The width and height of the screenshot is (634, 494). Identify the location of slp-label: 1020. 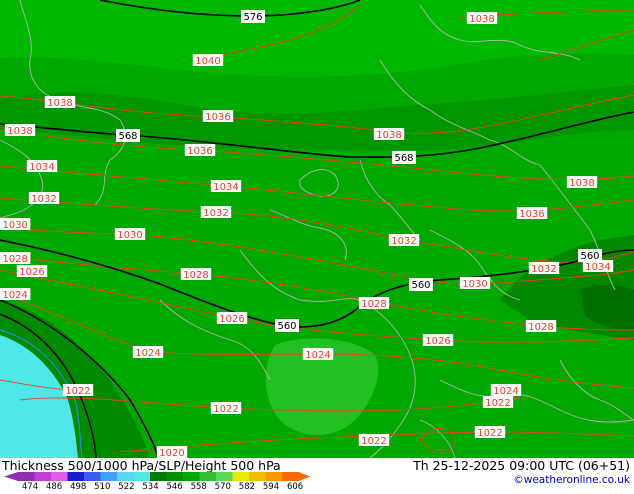
(172, 452).